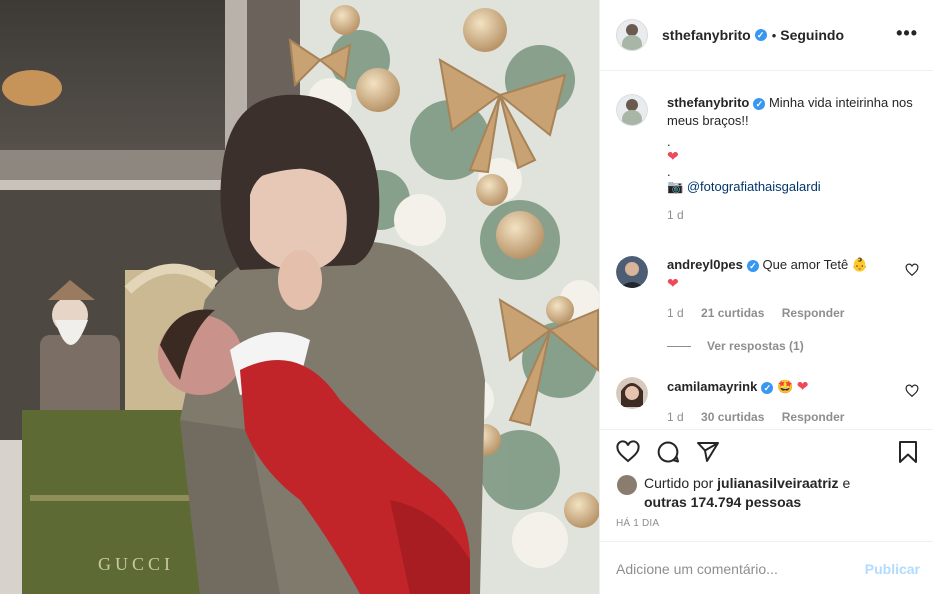 The image size is (933, 594). I want to click on share-send-icon, so click(708, 452).